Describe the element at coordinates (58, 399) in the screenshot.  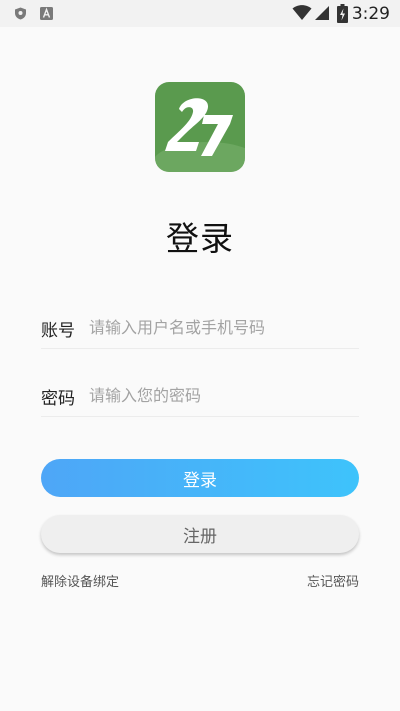
I see `password-label: 密码` at that location.